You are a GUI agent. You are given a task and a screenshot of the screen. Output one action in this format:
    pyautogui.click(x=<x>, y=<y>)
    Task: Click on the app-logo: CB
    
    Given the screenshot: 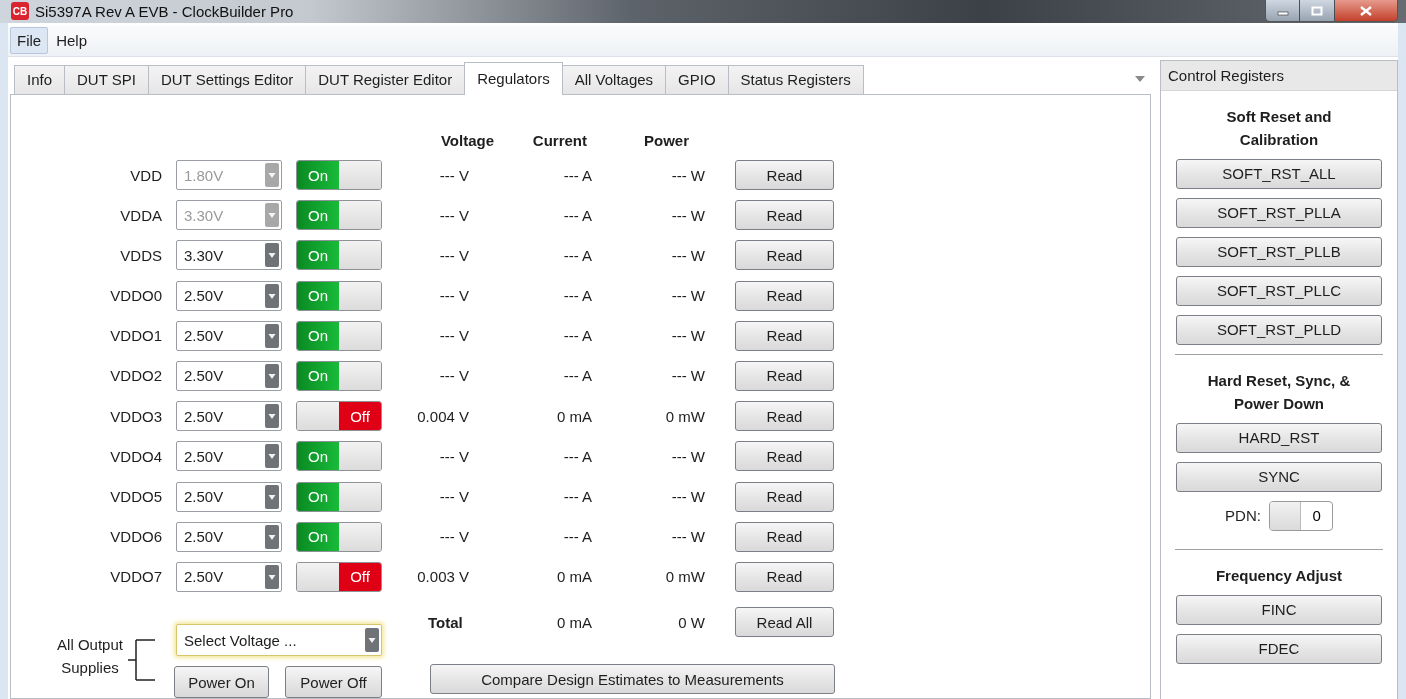 What is the action you would take?
    pyautogui.click(x=20, y=11)
    